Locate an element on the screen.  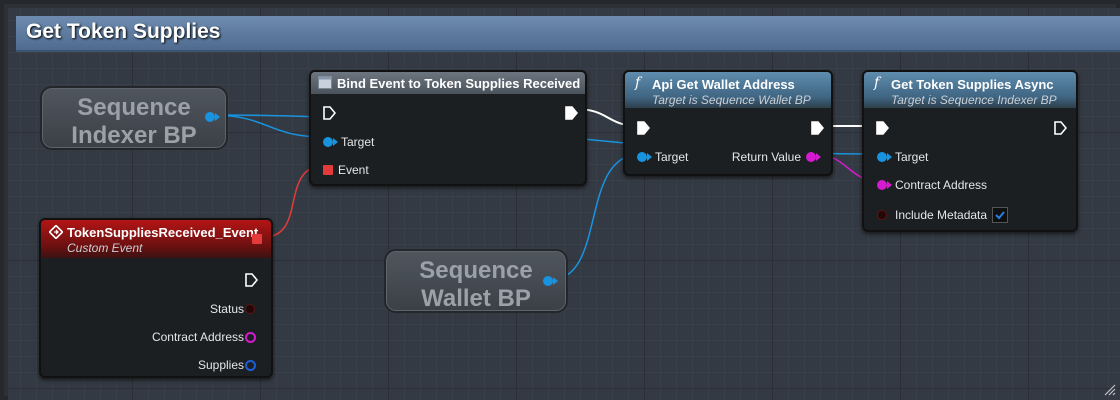
token-supplies-metadata-label: Include Metadata is located at coordinates (941, 215).